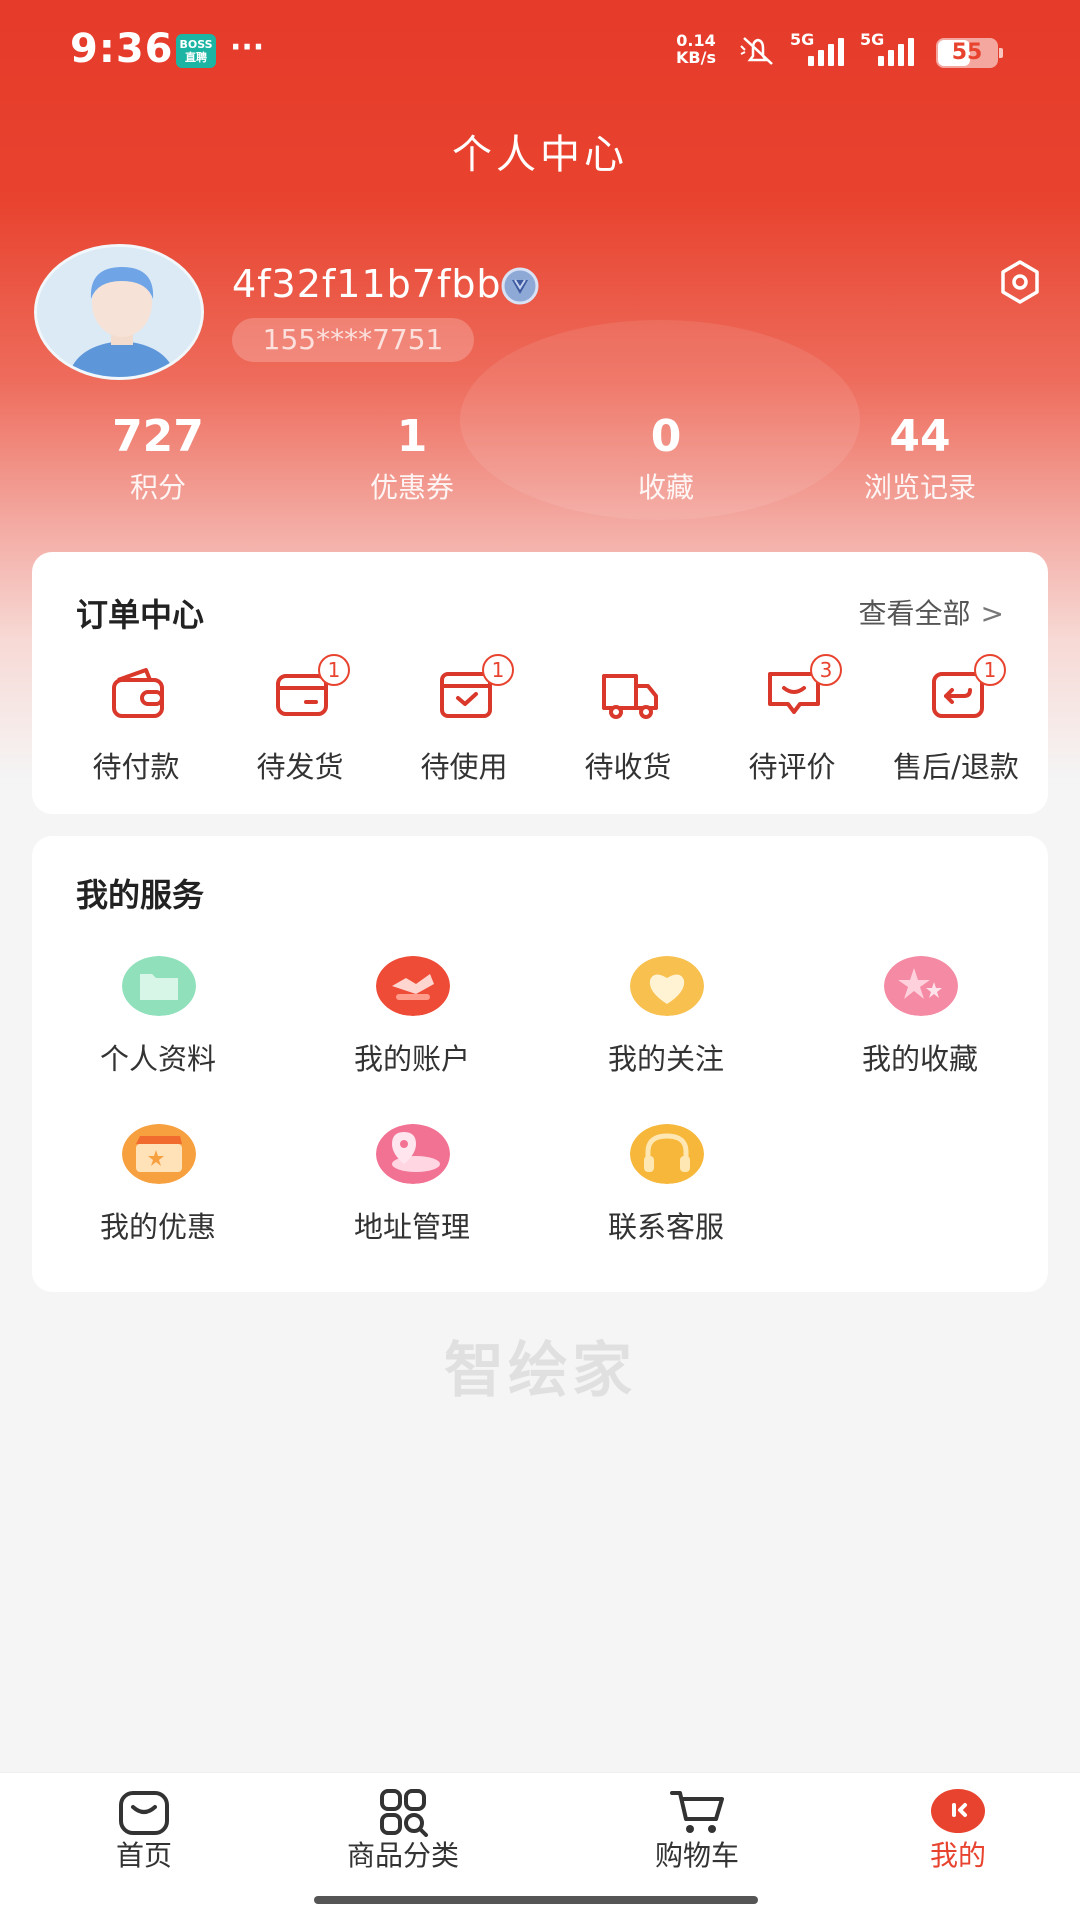 The image size is (1080, 1920). I want to click on service-label: 我的账户, so click(411, 1059).